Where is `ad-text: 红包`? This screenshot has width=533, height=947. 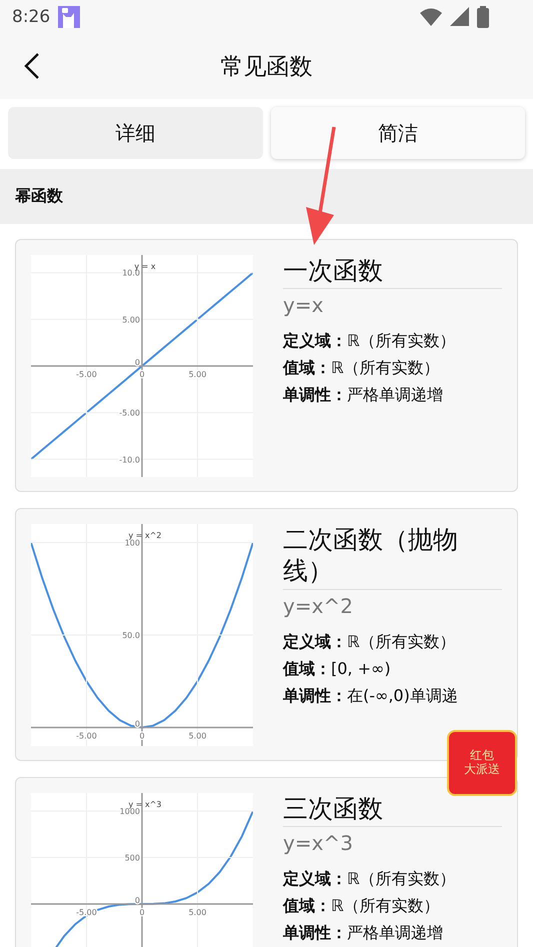
ad-text: 红包 is located at coordinates (482, 756).